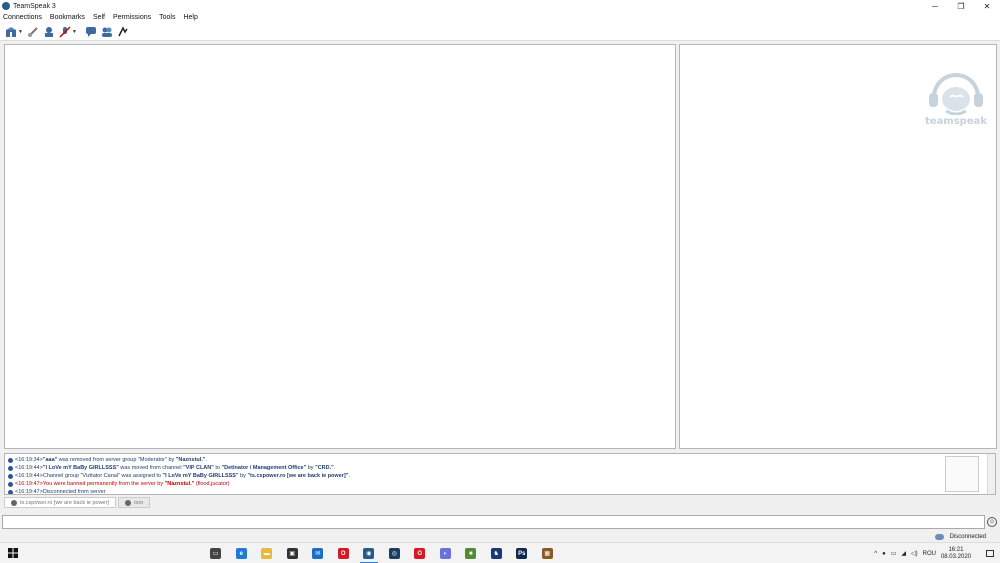 This screenshot has height=563, width=1000. I want to click on log-scrollbar, so click(991, 474).